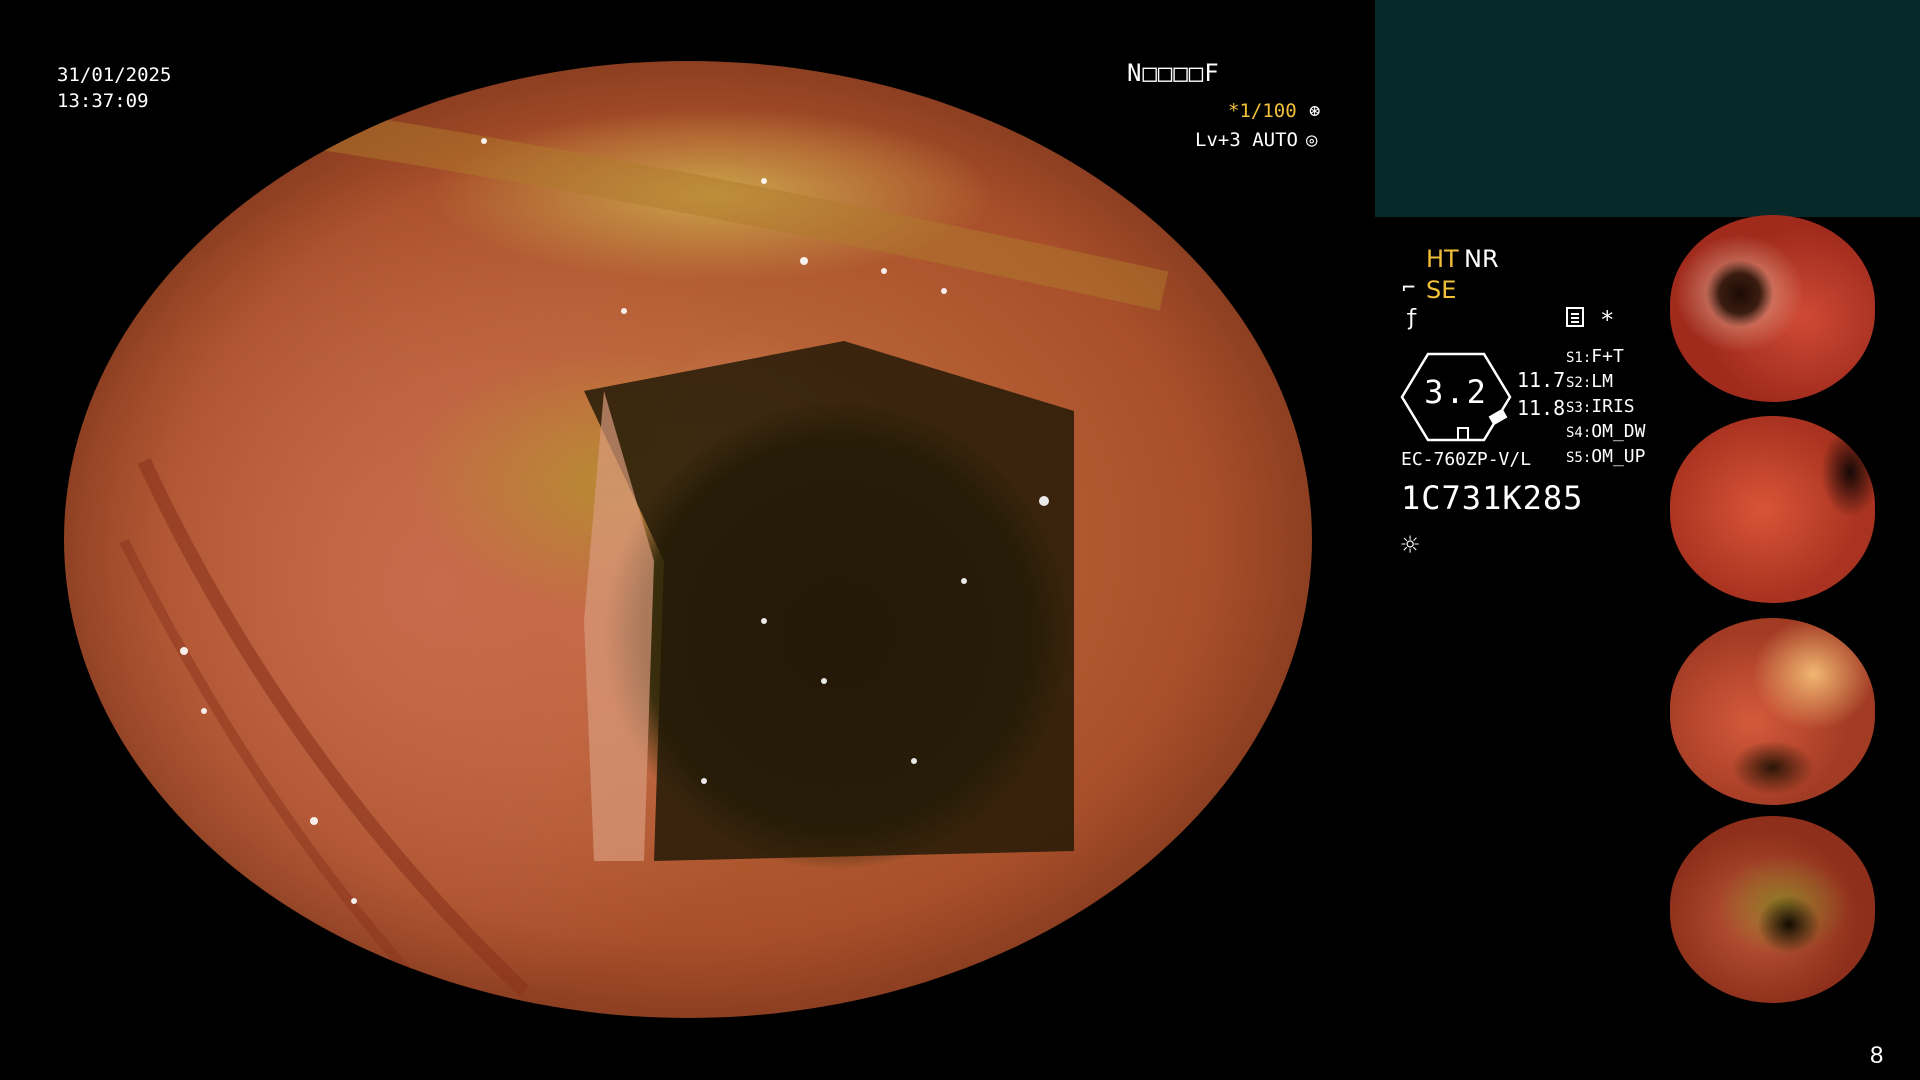 This screenshot has height=1080, width=1920. I want to click on setting-row: S1:F+T, so click(1595, 357).